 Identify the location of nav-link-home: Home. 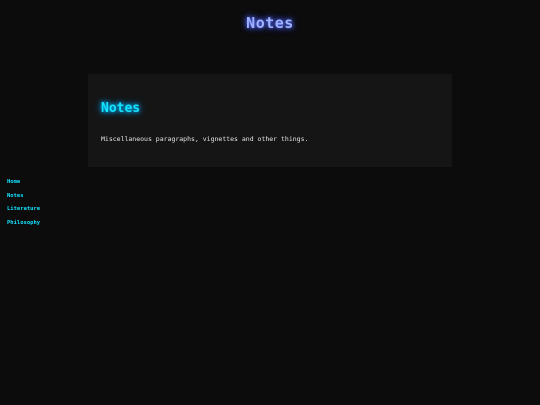
(23, 185).